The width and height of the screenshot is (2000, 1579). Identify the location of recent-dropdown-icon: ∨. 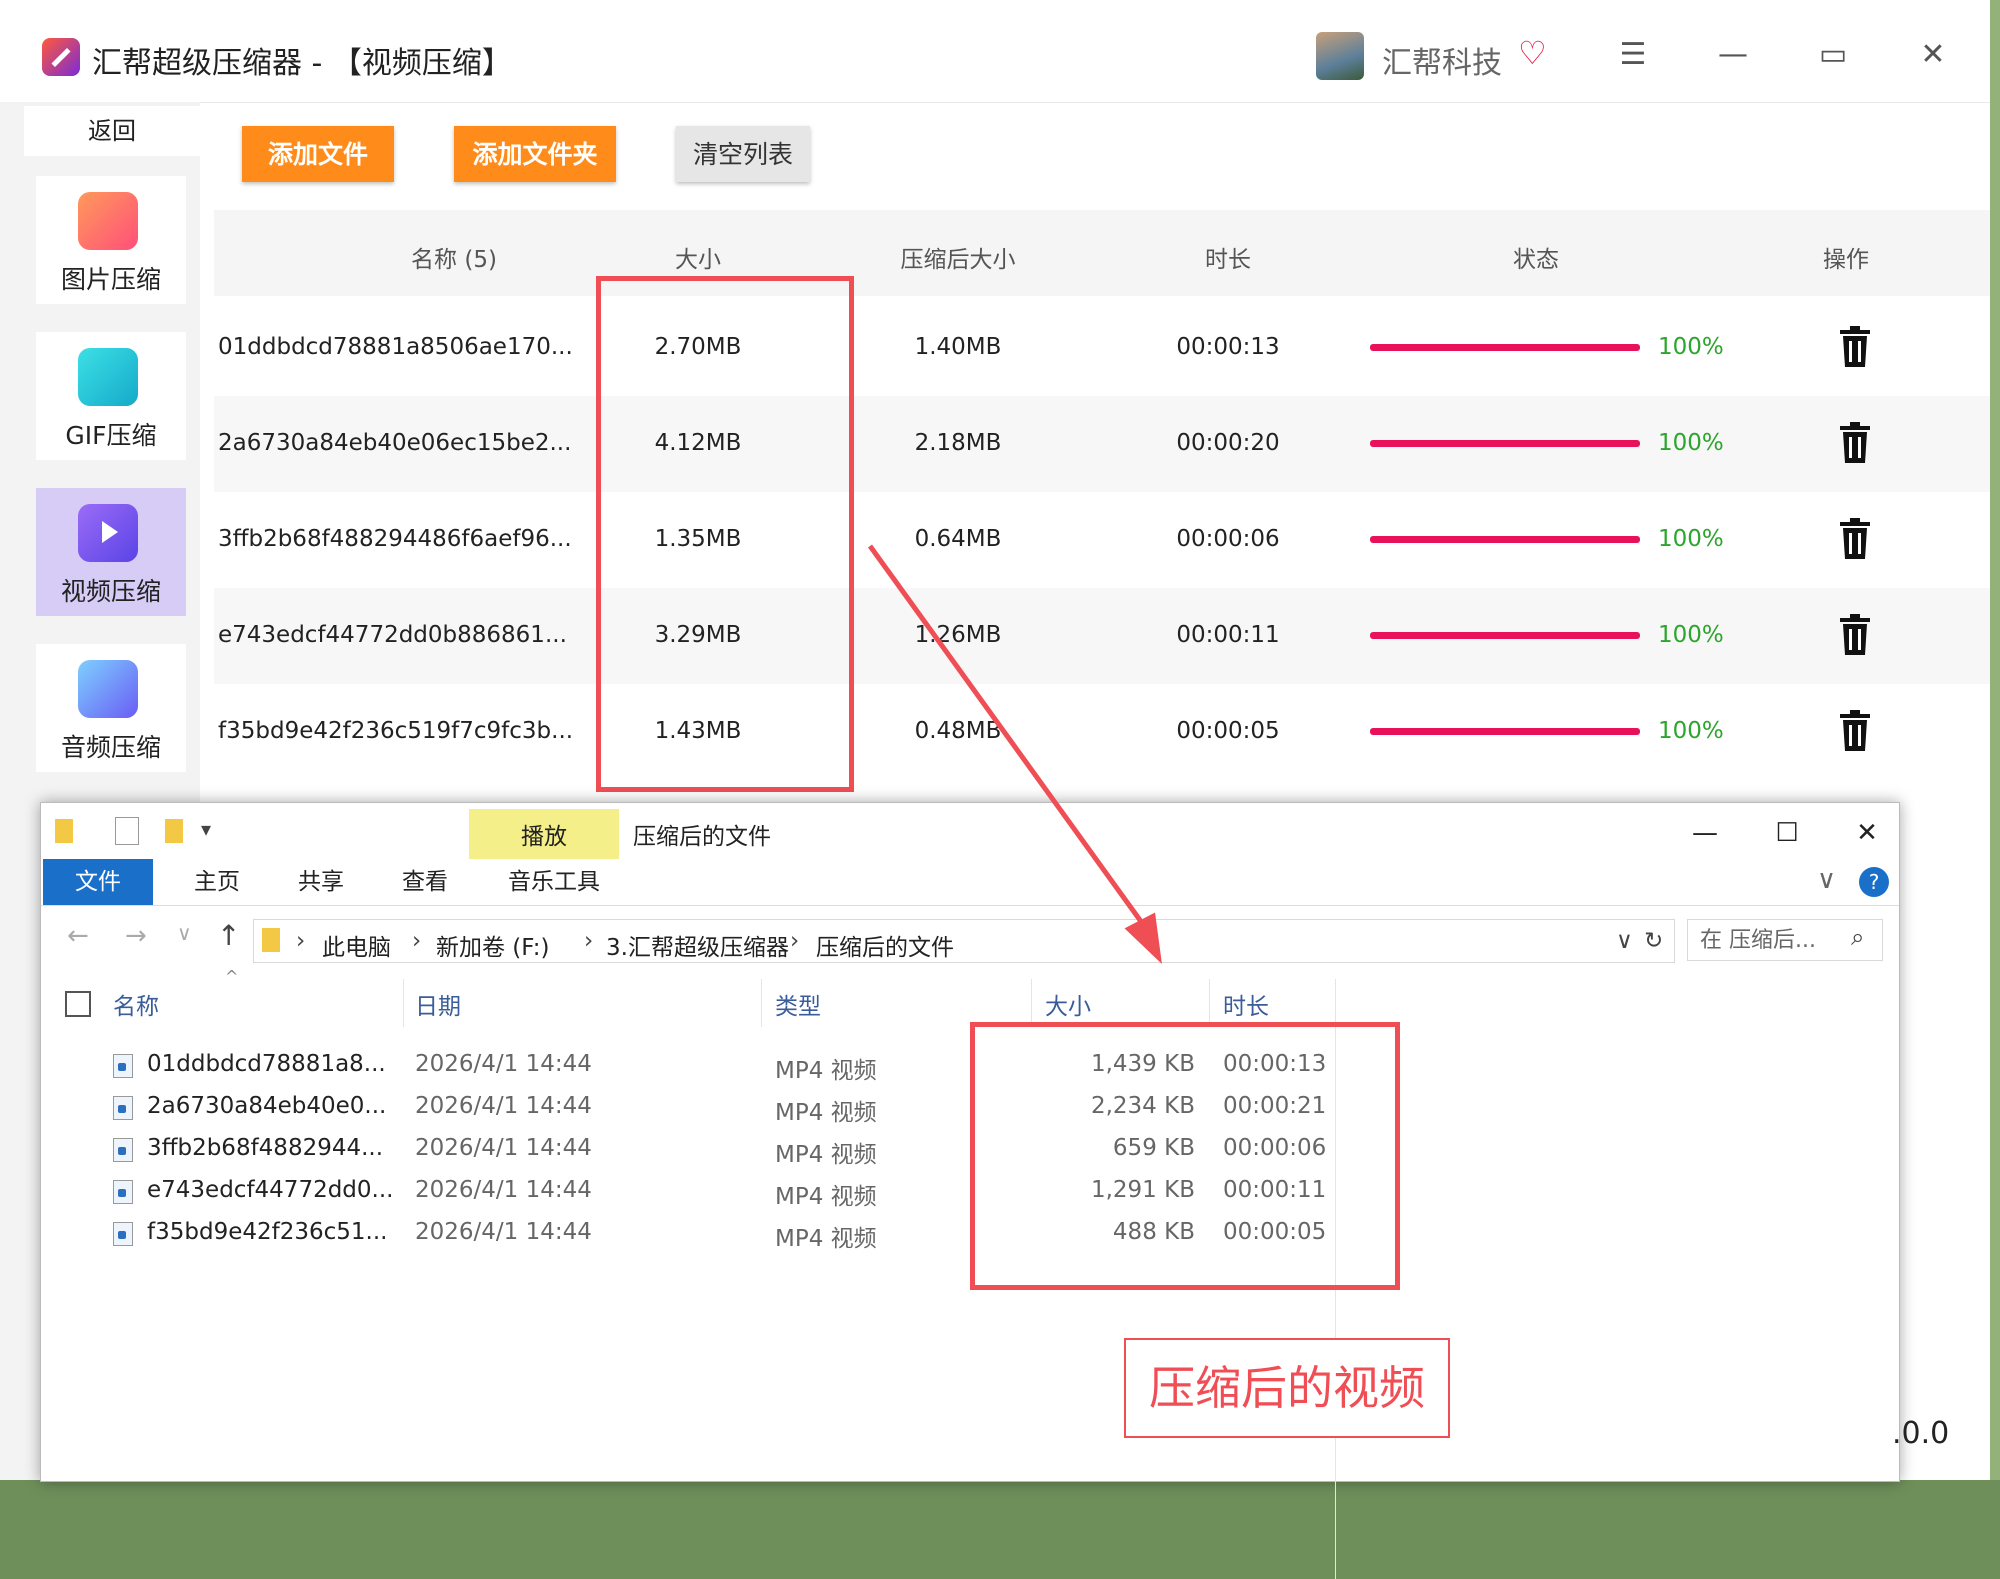
(184, 933).